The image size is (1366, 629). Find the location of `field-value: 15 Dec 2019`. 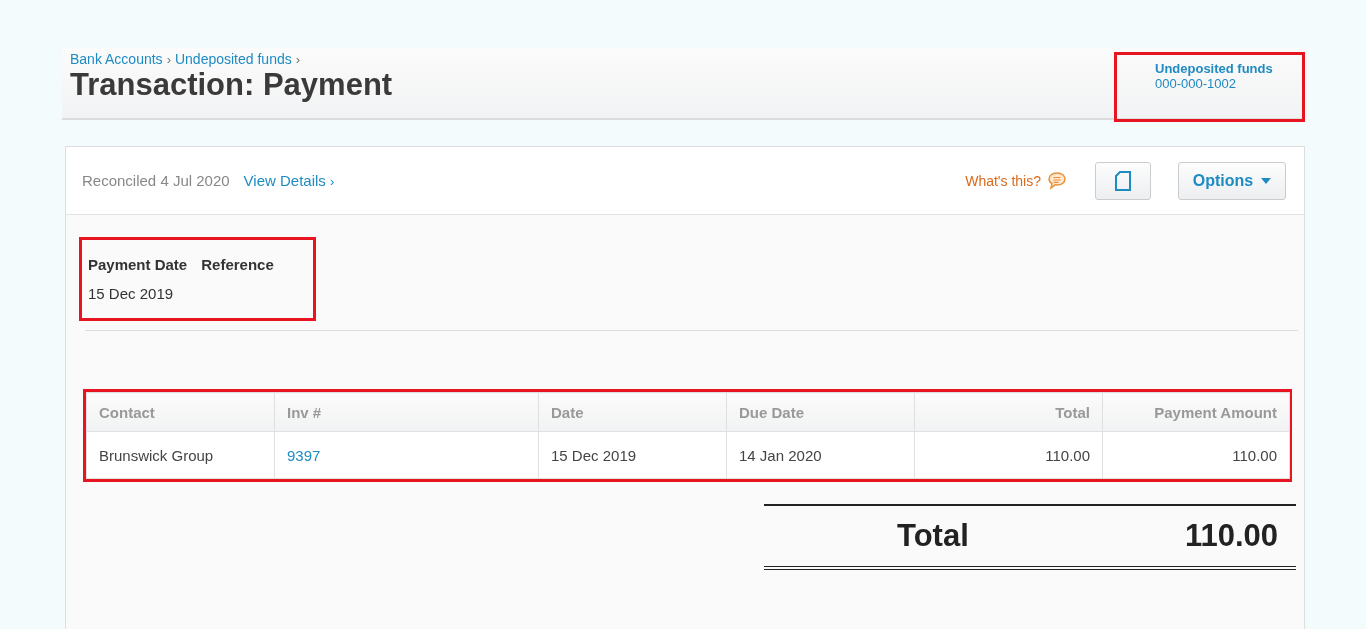

field-value: 15 Dec 2019 is located at coordinates (131, 293).